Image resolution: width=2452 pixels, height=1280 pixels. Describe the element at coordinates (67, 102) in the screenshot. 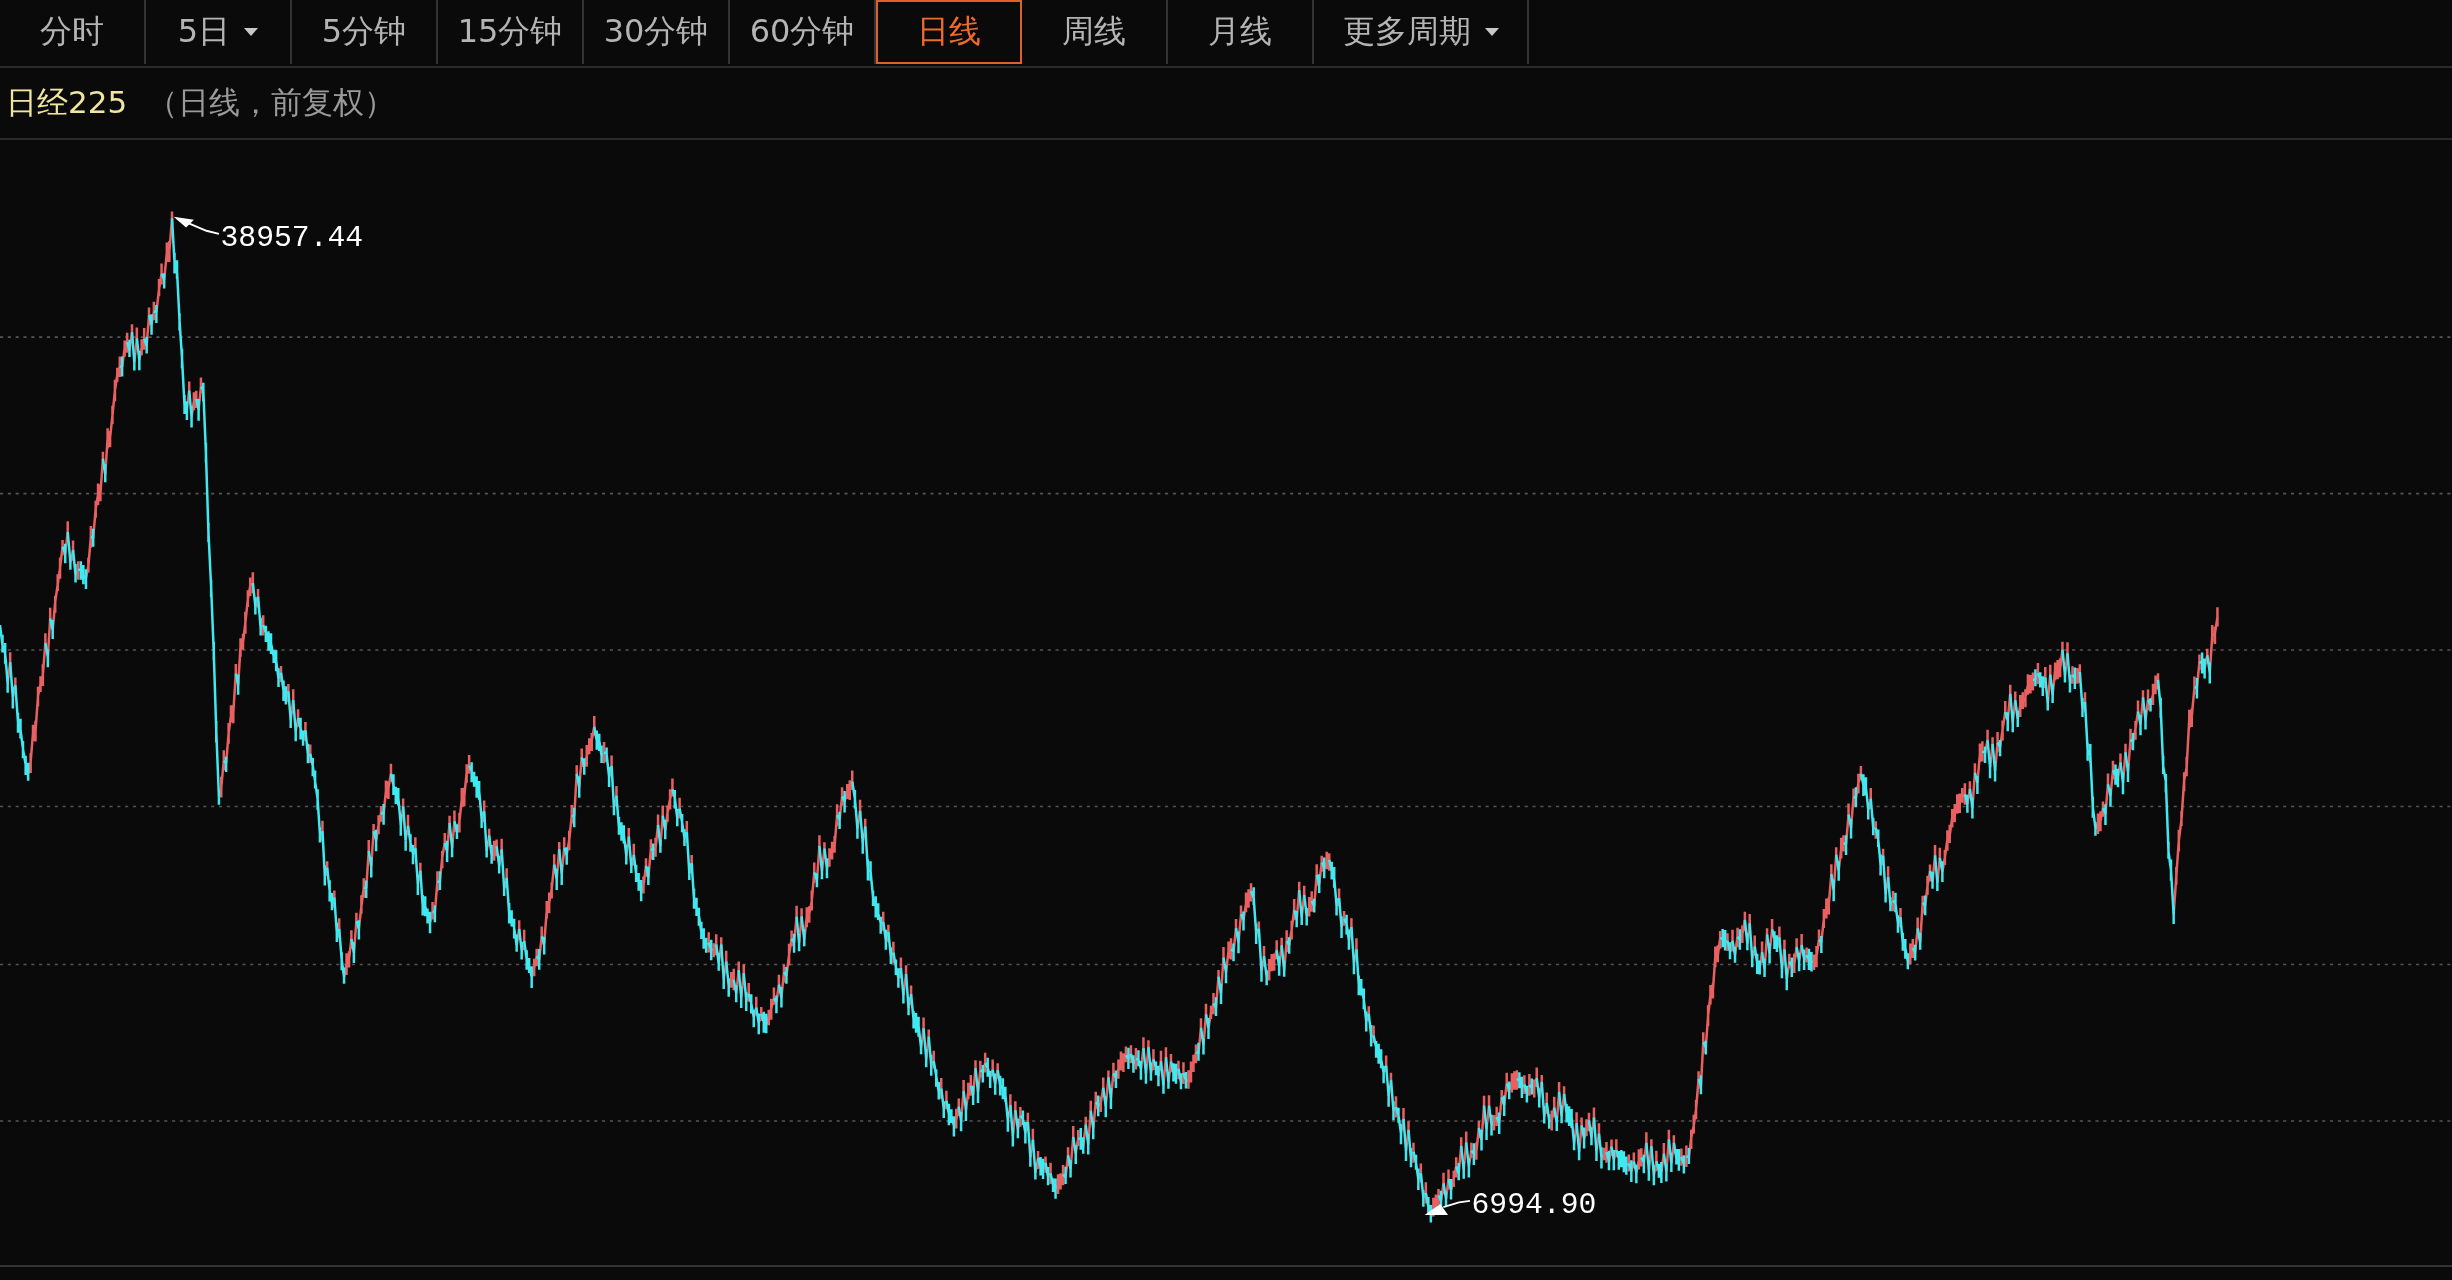

I see `index-name: 日经225` at that location.